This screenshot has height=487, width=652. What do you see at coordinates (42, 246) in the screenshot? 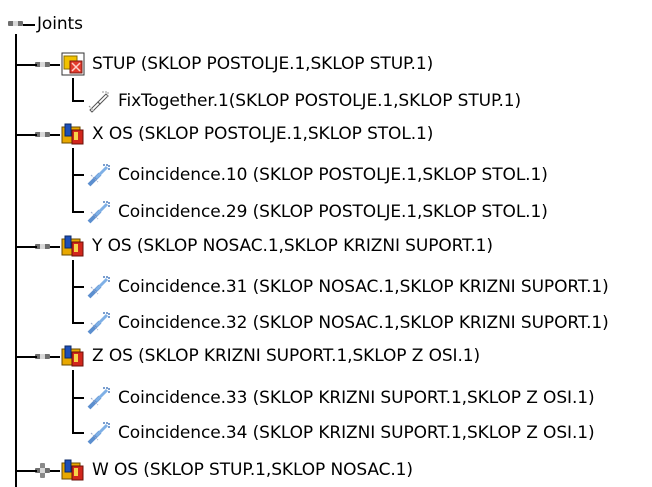
I see `collapse-y-os-icon` at bounding box center [42, 246].